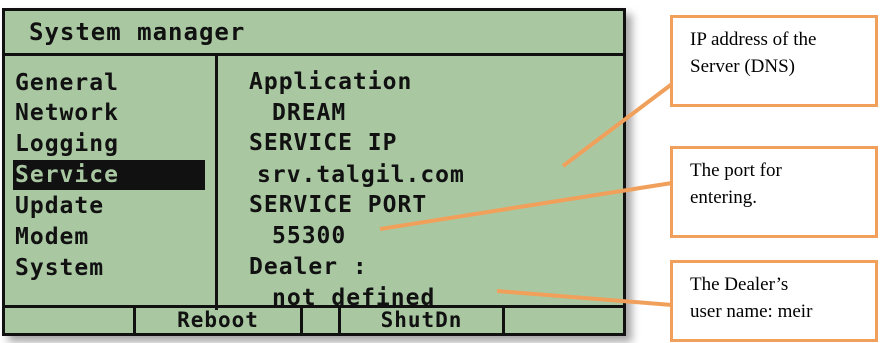 The height and width of the screenshot is (343, 892). What do you see at coordinates (736, 170) in the screenshot?
I see `callout-port-line1: The port for` at bounding box center [736, 170].